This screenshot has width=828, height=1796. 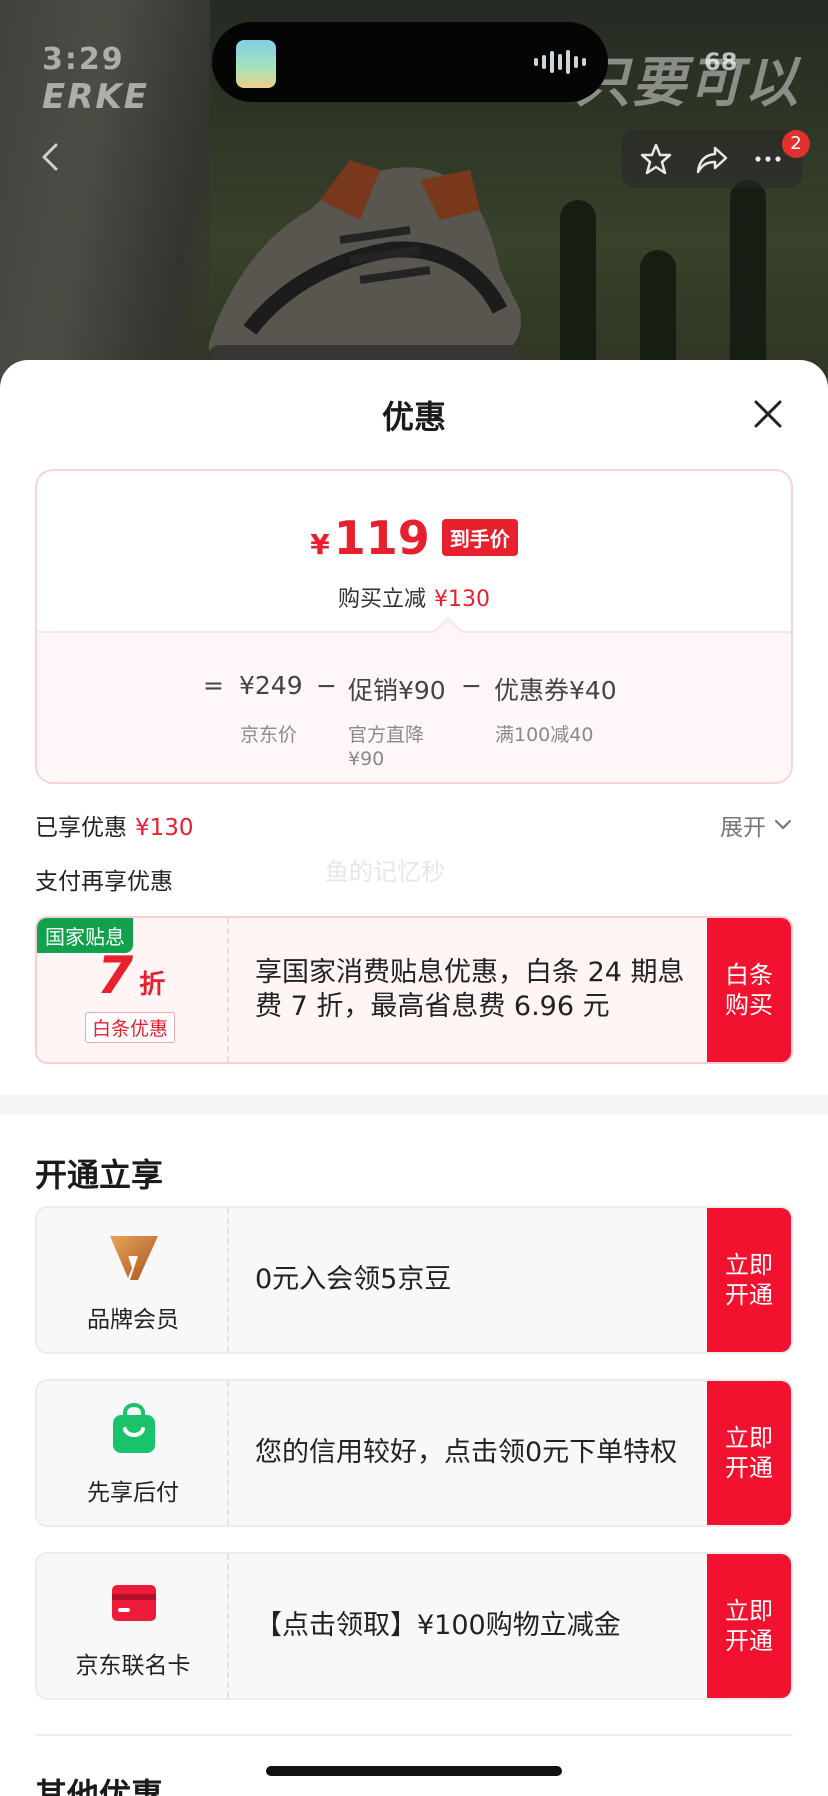 I want to click on enjoyed-discount-row: 已享优惠 ¥130, so click(x=114, y=825).